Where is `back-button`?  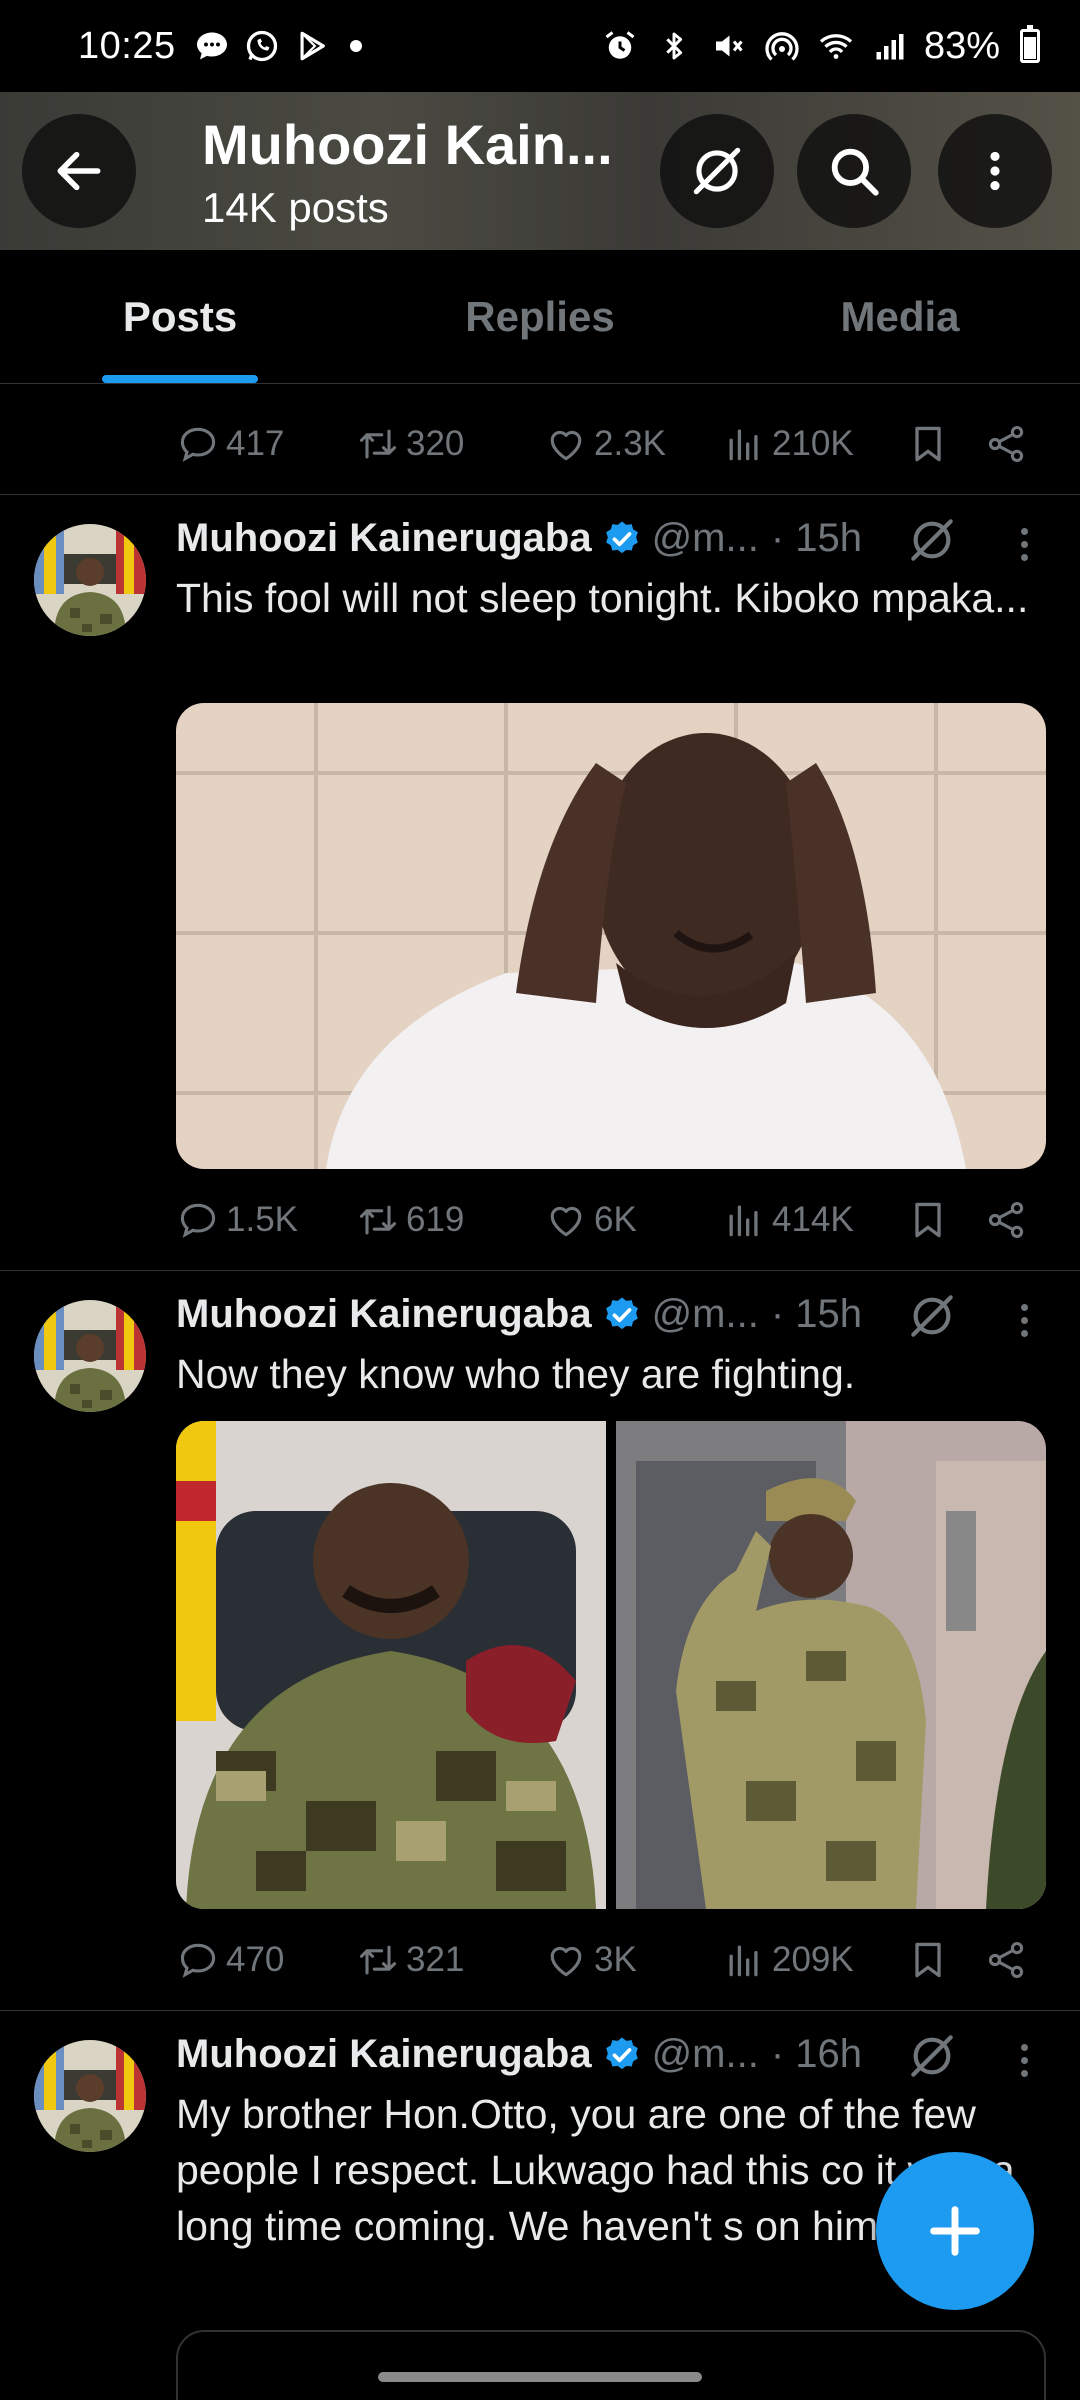
back-button is located at coordinates (79, 171).